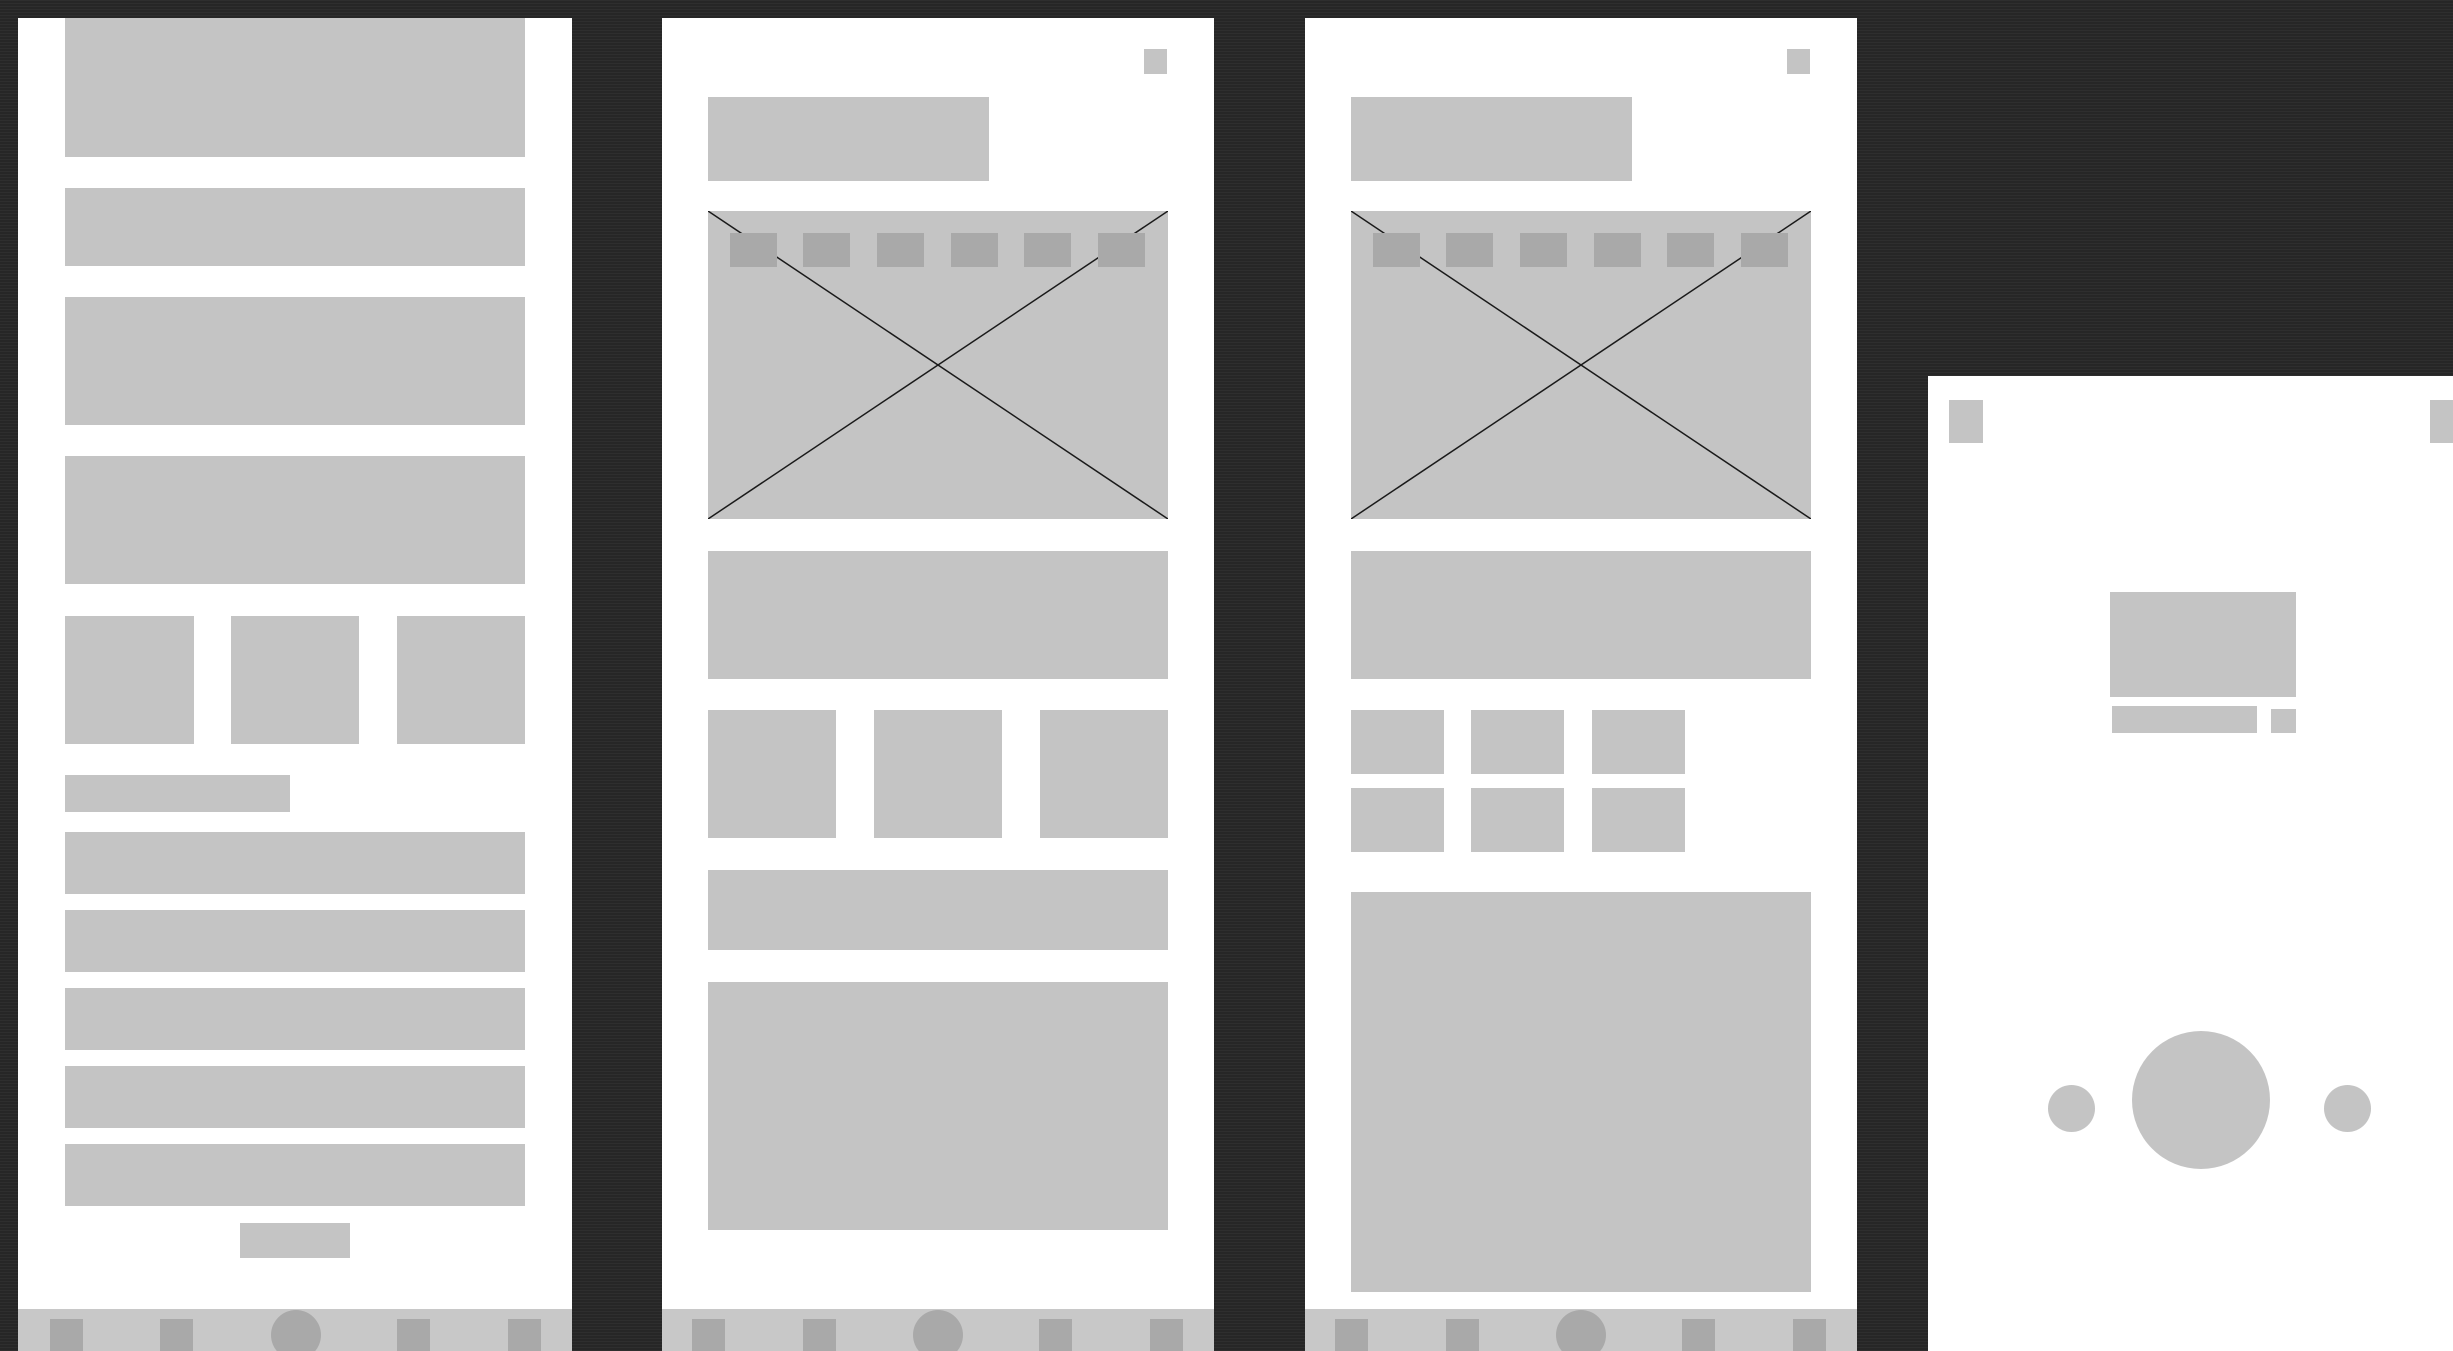  What do you see at coordinates (295, 1240) in the screenshot?
I see `button-placeholder` at bounding box center [295, 1240].